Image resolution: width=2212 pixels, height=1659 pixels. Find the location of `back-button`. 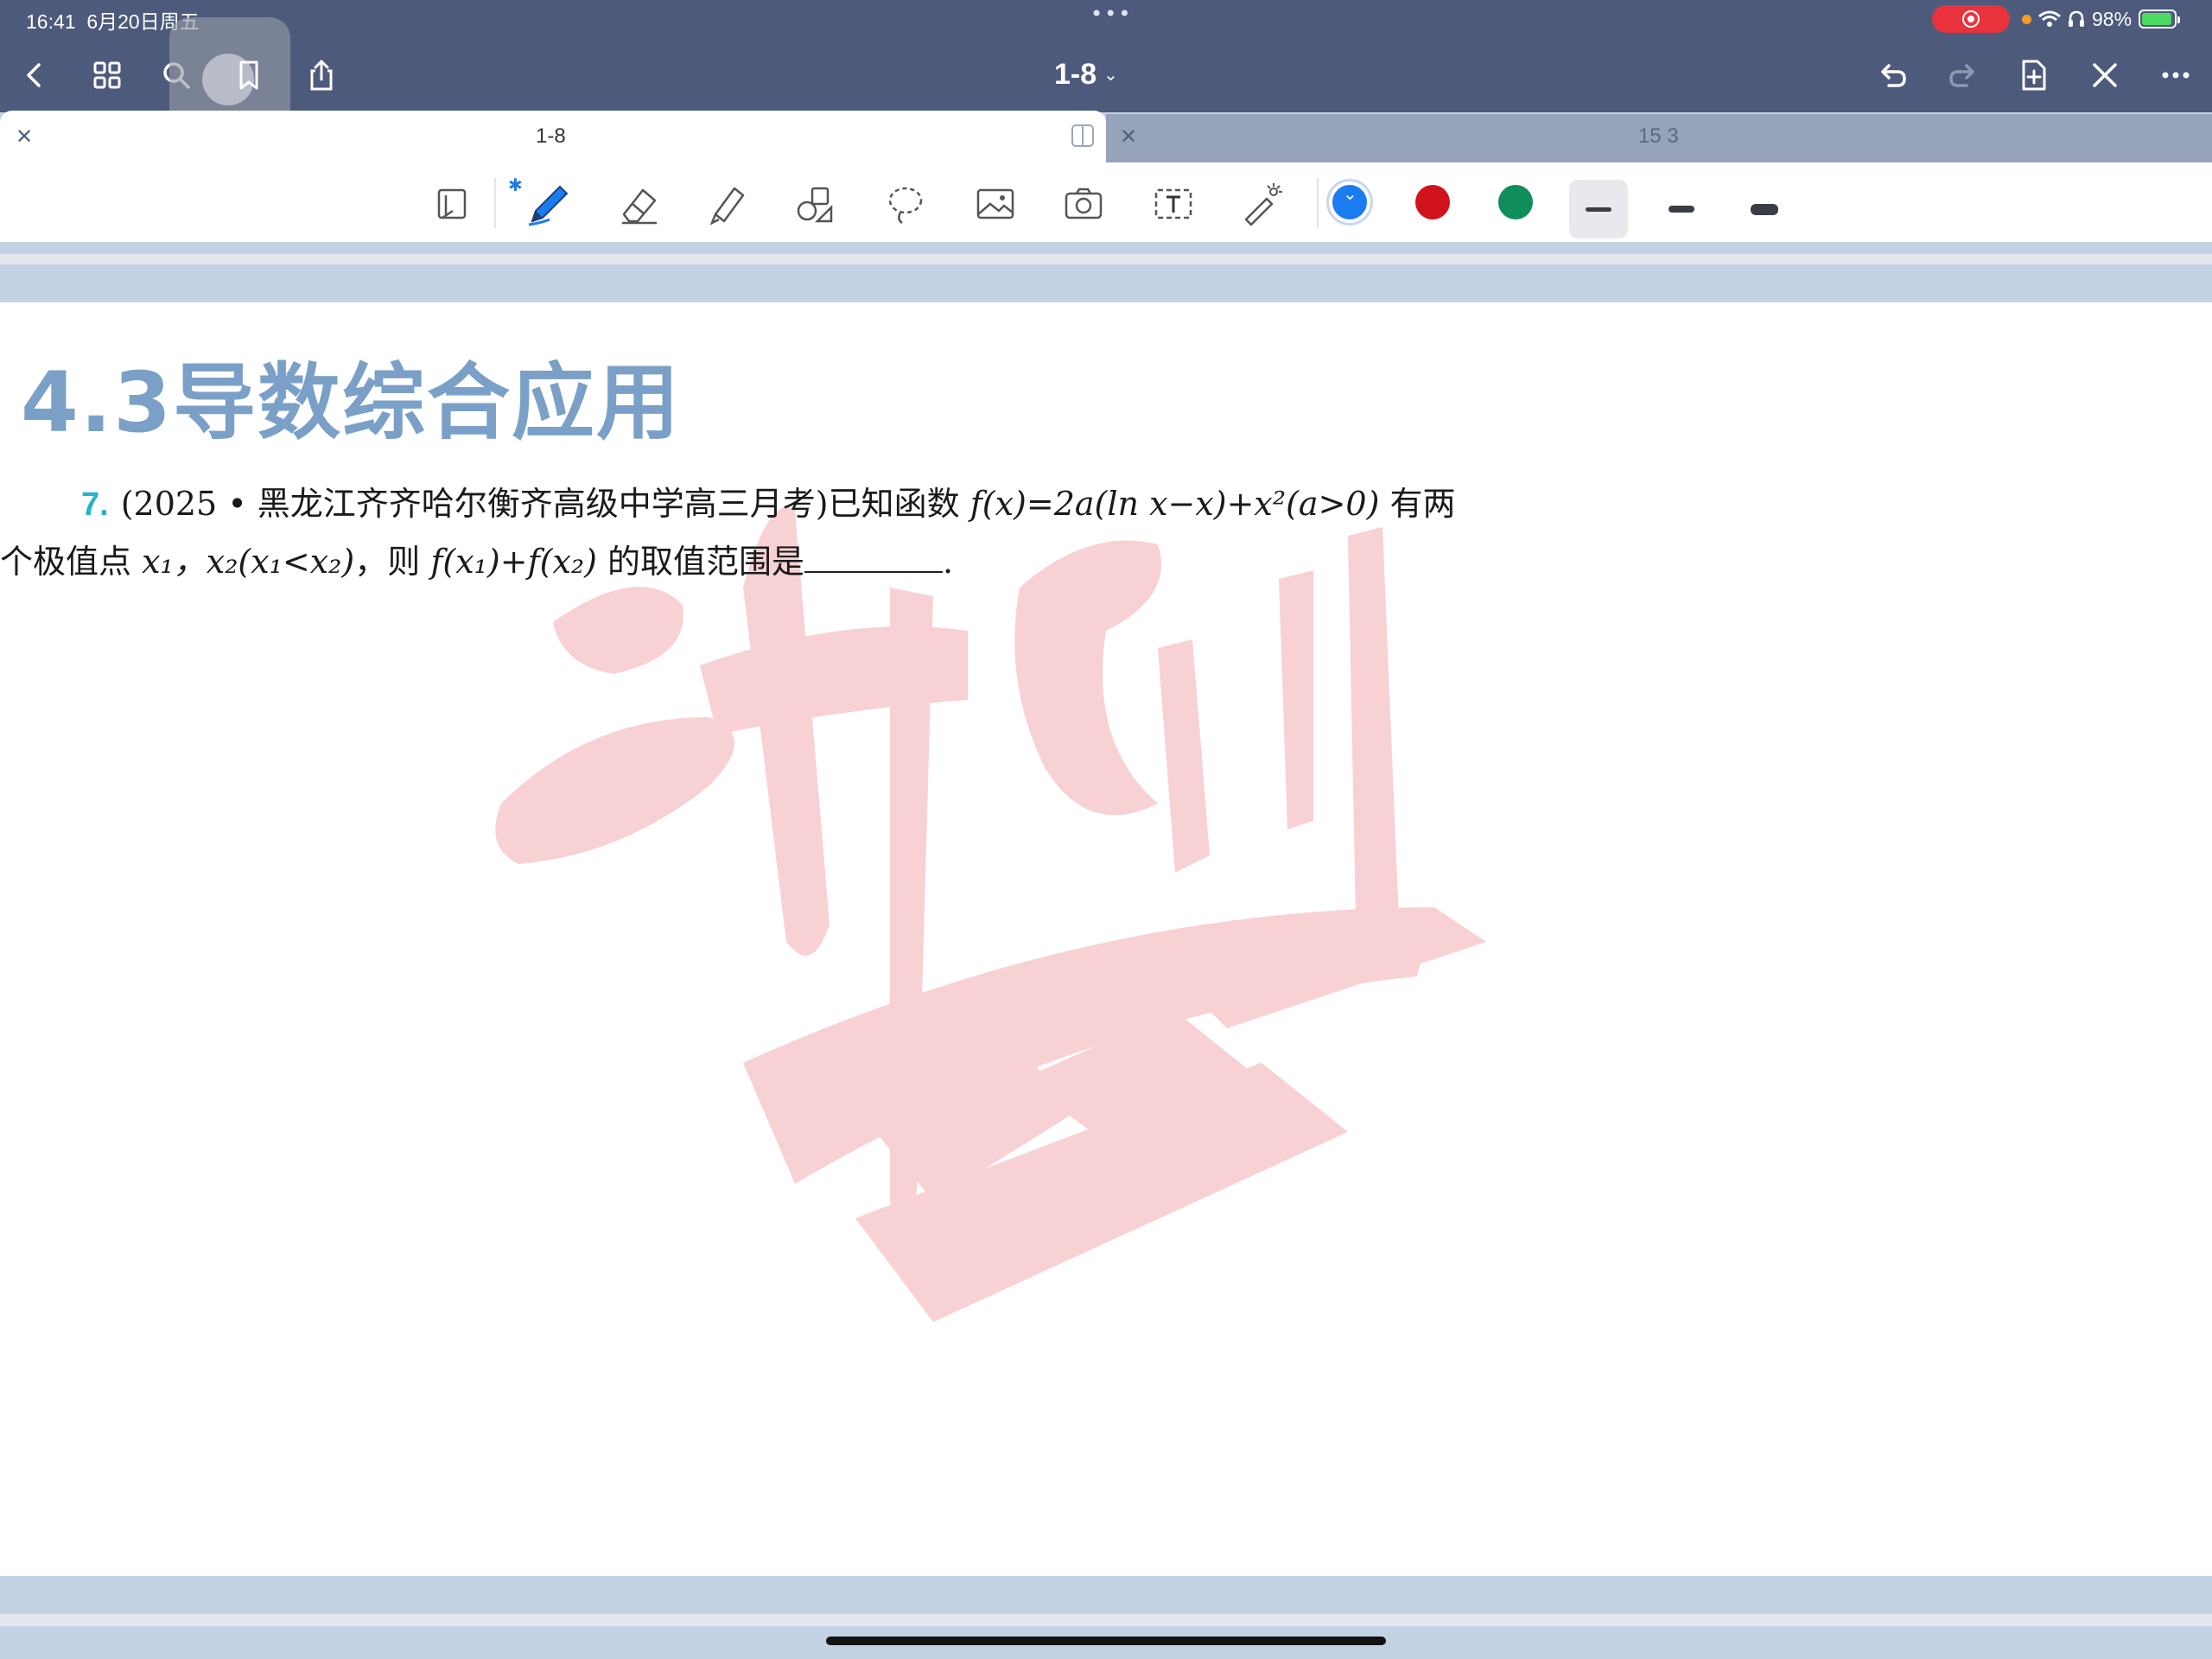

back-button is located at coordinates (34, 75).